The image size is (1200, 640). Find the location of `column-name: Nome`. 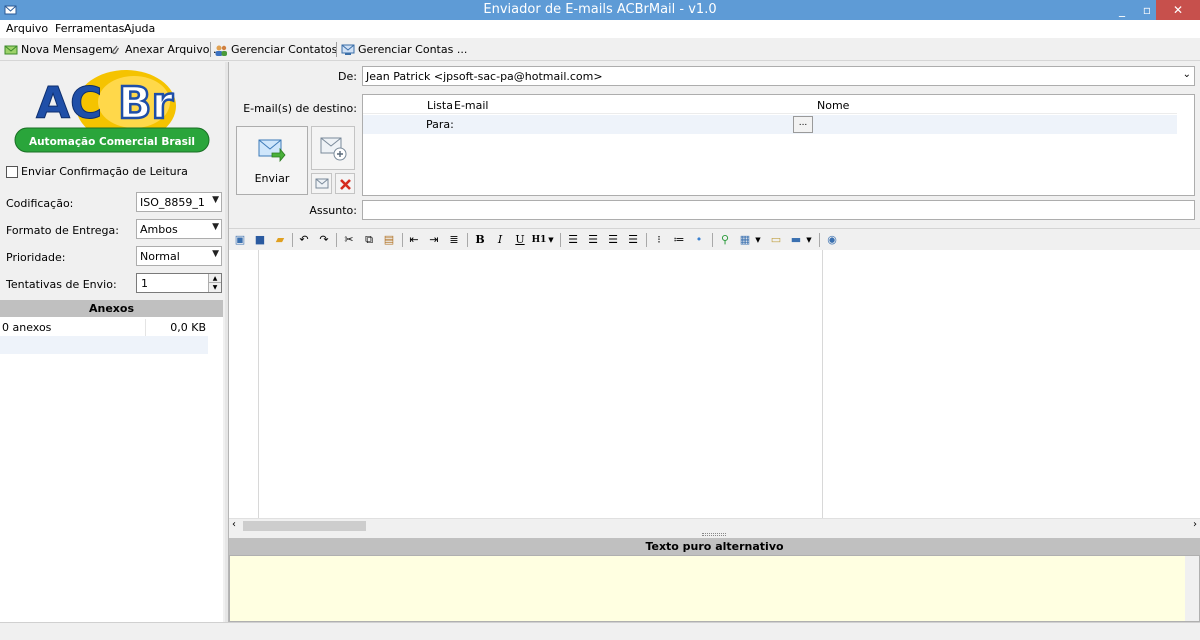

column-name: Nome is located at coordinates (833, 105).